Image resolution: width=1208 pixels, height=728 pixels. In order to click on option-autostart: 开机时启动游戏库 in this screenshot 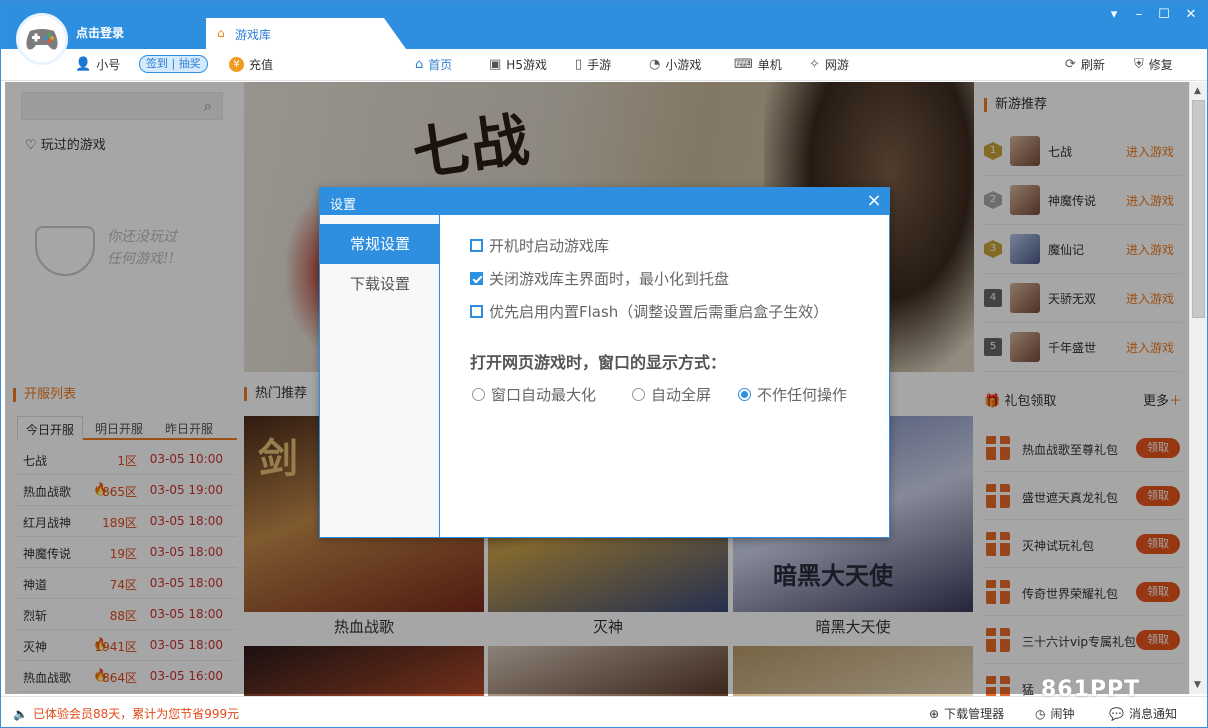, I will do `click(539, 245)`.